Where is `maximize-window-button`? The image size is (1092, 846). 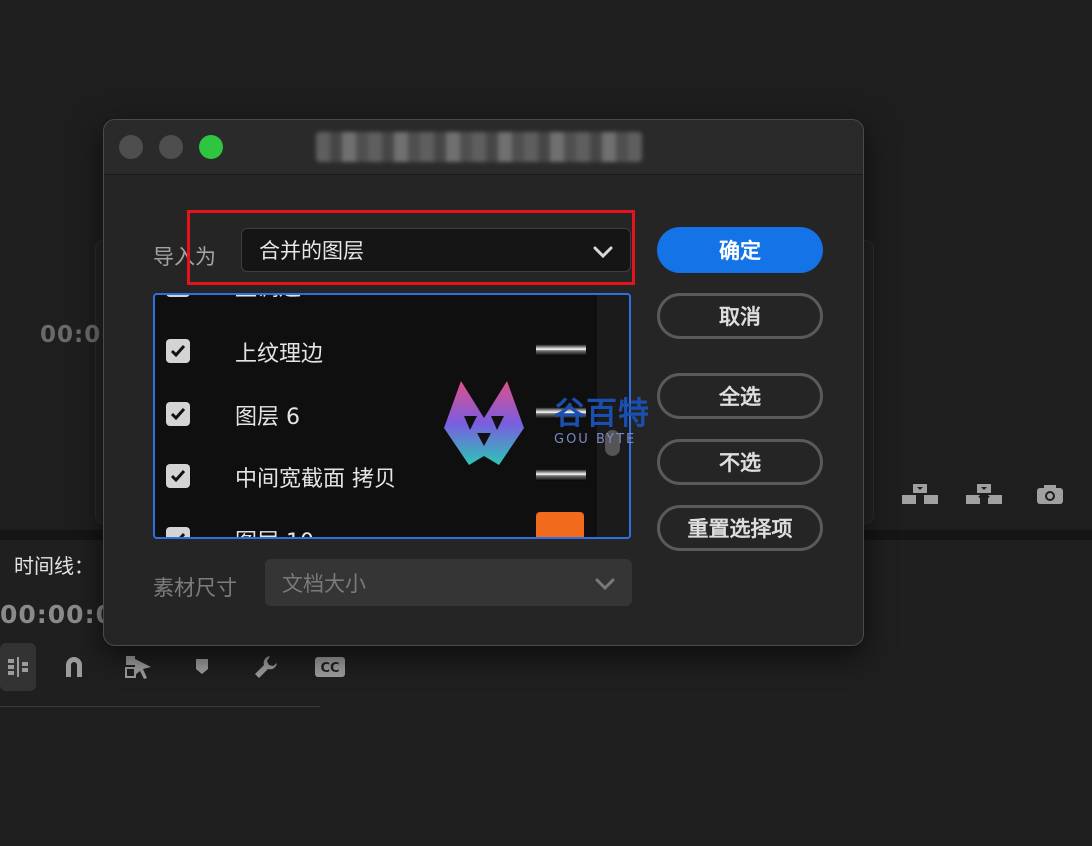 maximize-window-button is located at coordinates (211, 147).